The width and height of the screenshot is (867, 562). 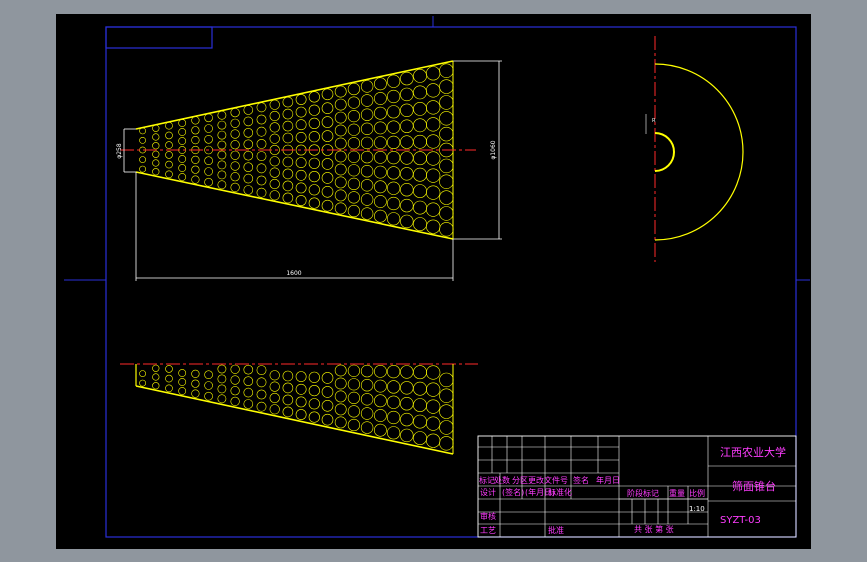 What do you see at coordinates (293, 273) in the screenshot?
I see `length-label: 1600` at bounding box center [293, 273].